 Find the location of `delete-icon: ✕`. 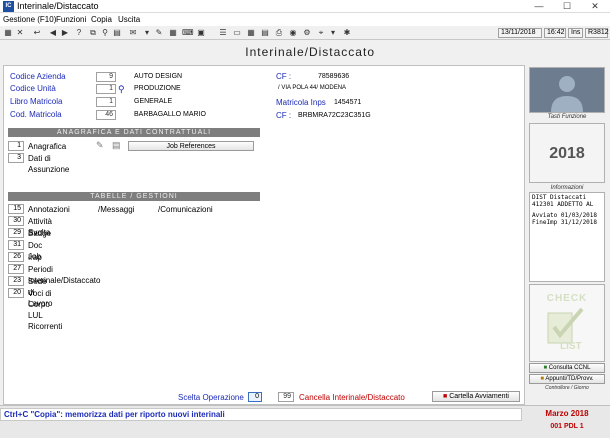

delete-icon: ✕ is located at coordinates (20, 33).